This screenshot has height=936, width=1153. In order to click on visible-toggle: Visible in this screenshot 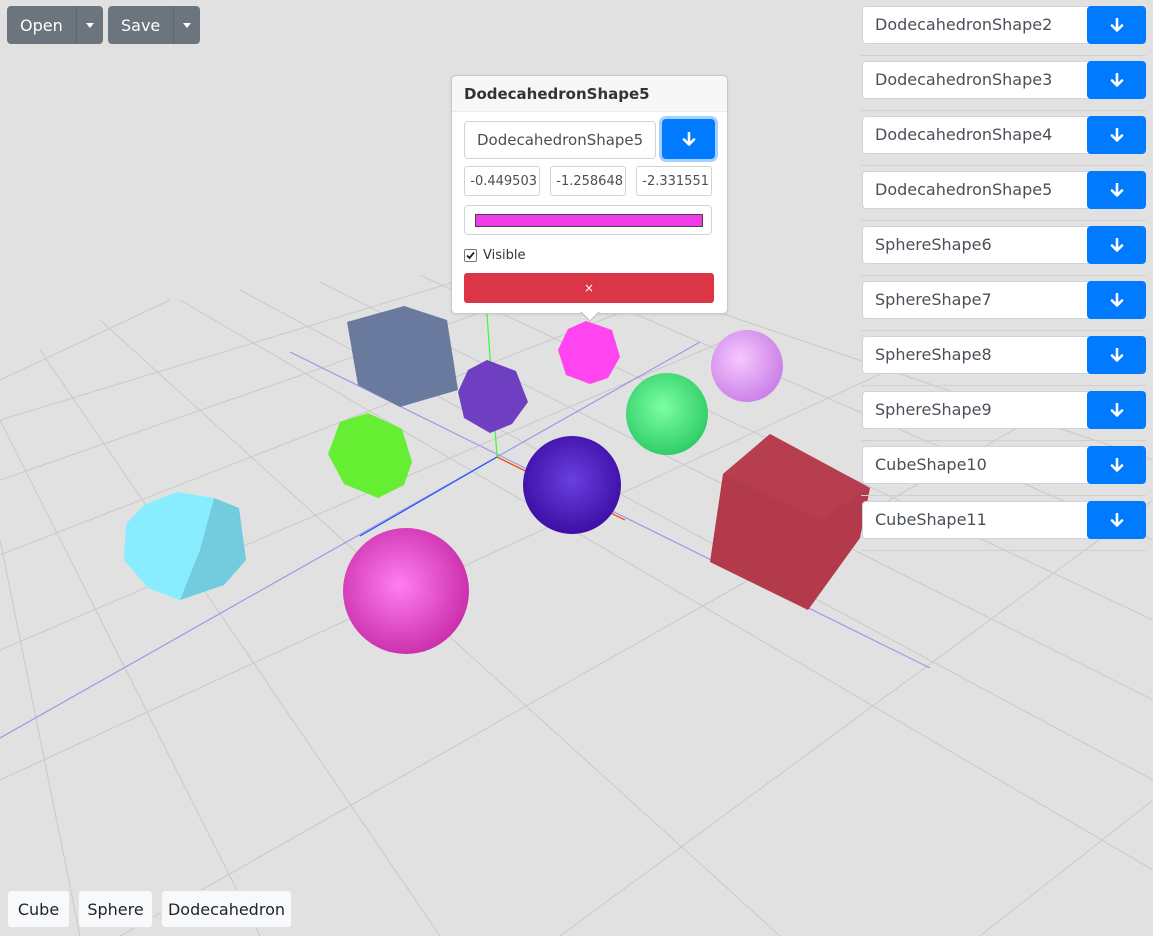, I will do `click(494, 255)`.